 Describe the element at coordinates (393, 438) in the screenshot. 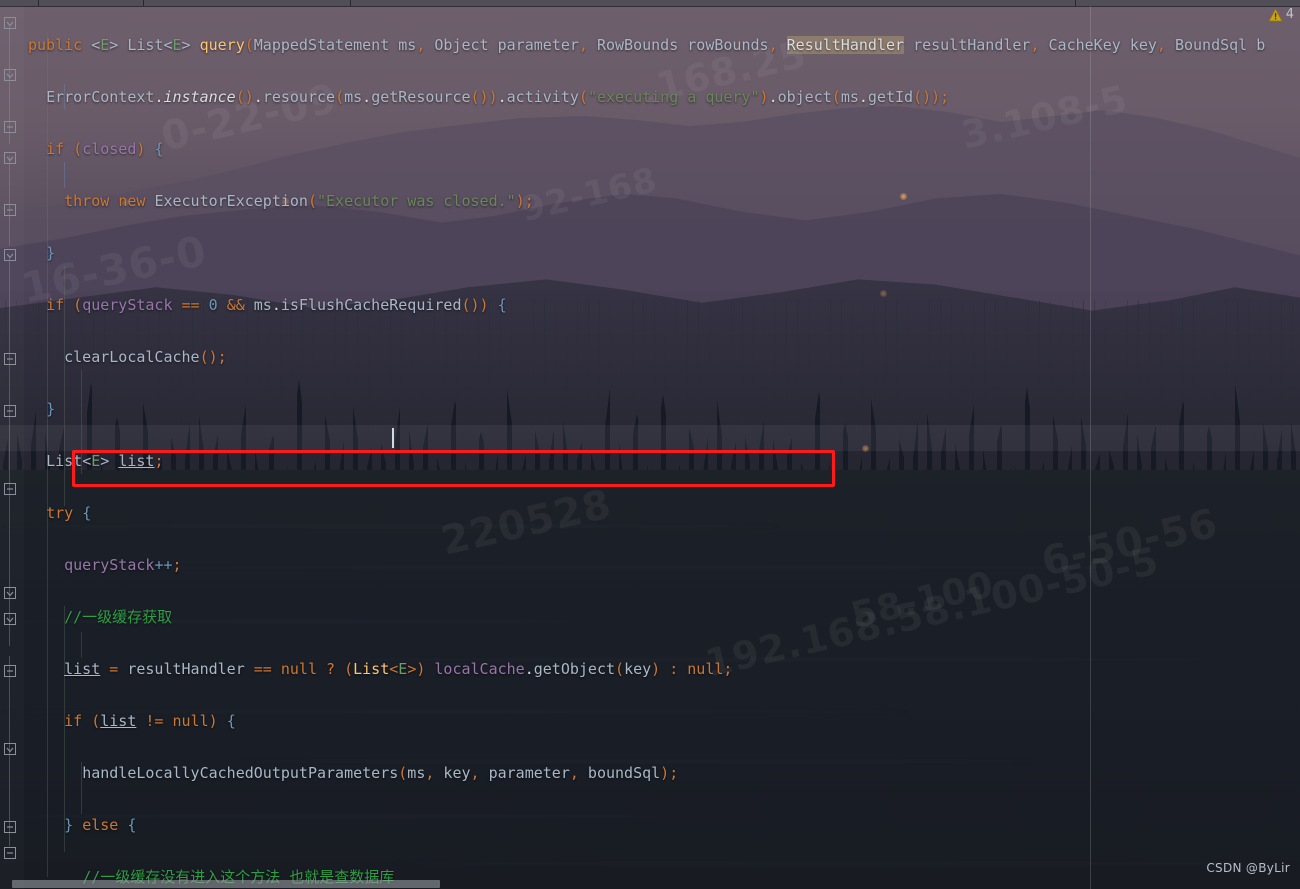

I see `text-caret` at that location.